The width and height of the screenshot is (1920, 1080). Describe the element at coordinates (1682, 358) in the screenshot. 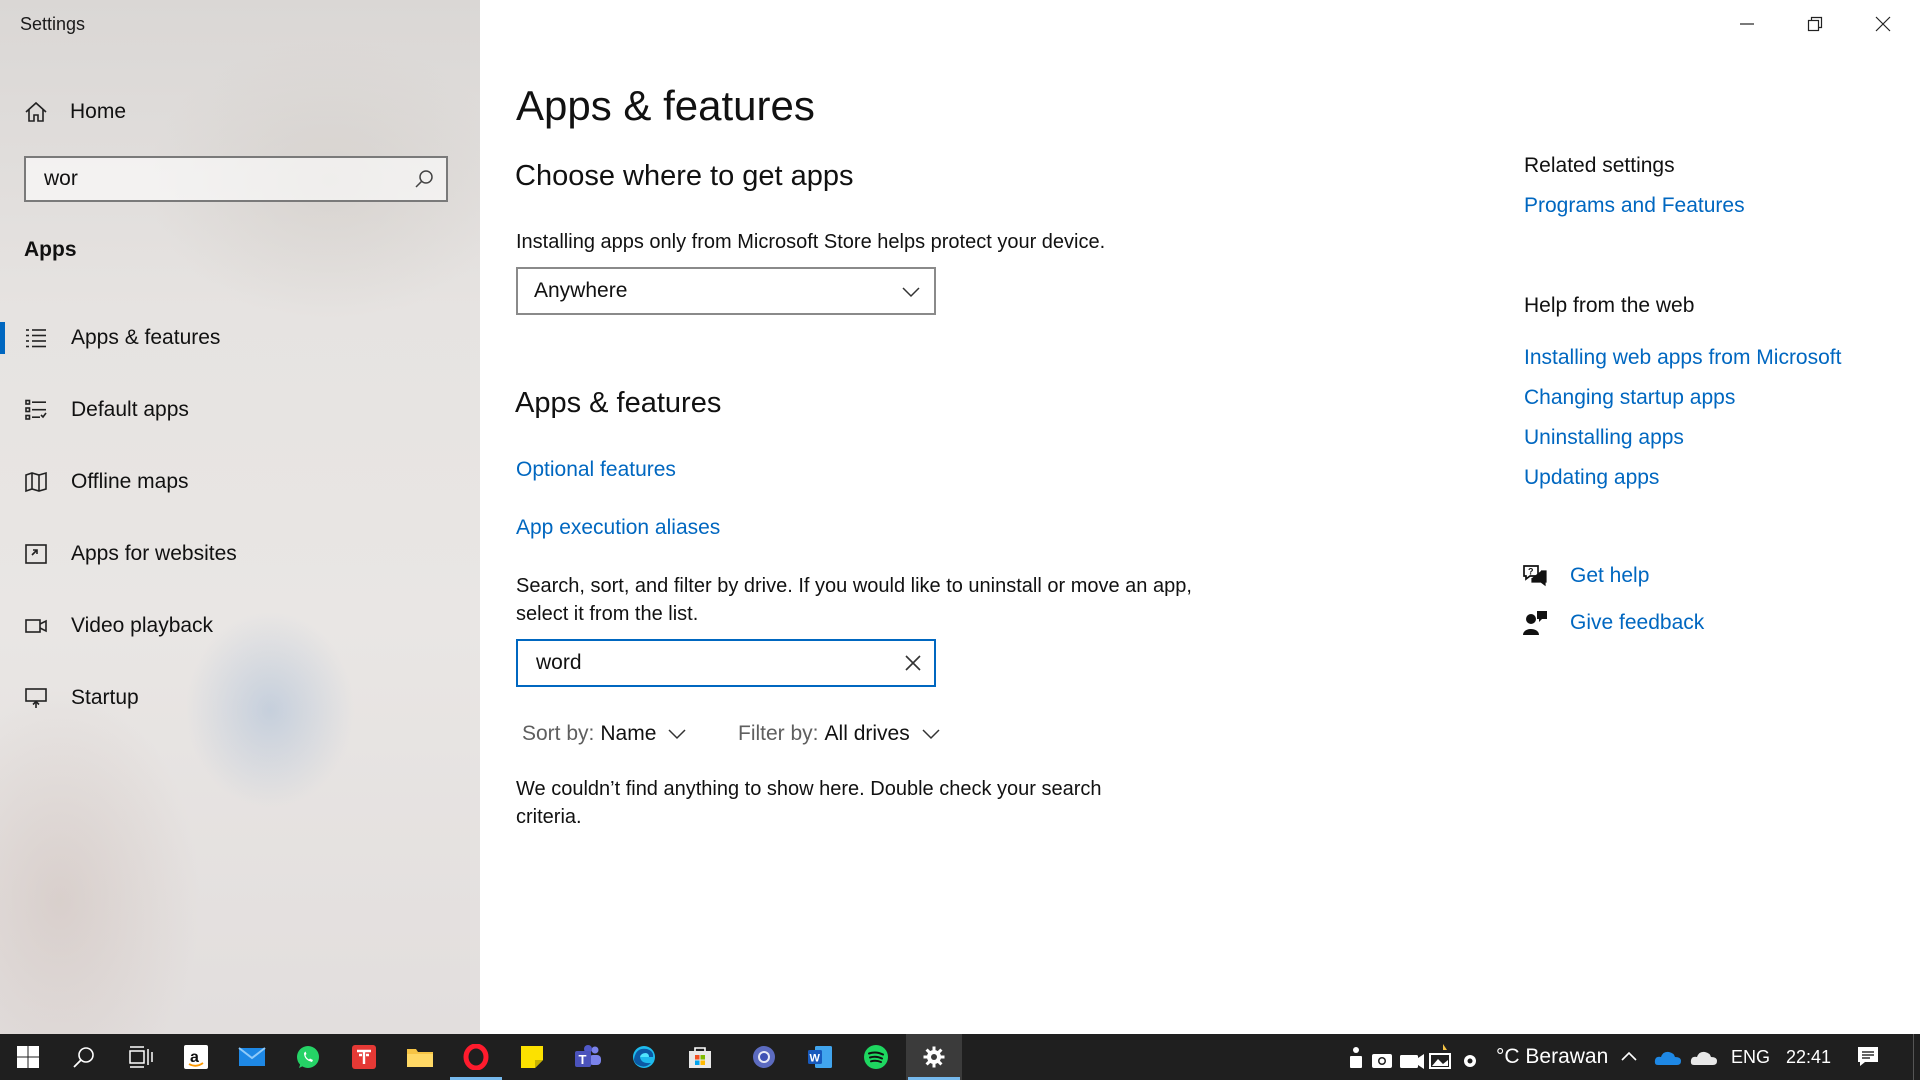

I see `web-help-link-installing: Installing web apps from Microsoft` at that location.